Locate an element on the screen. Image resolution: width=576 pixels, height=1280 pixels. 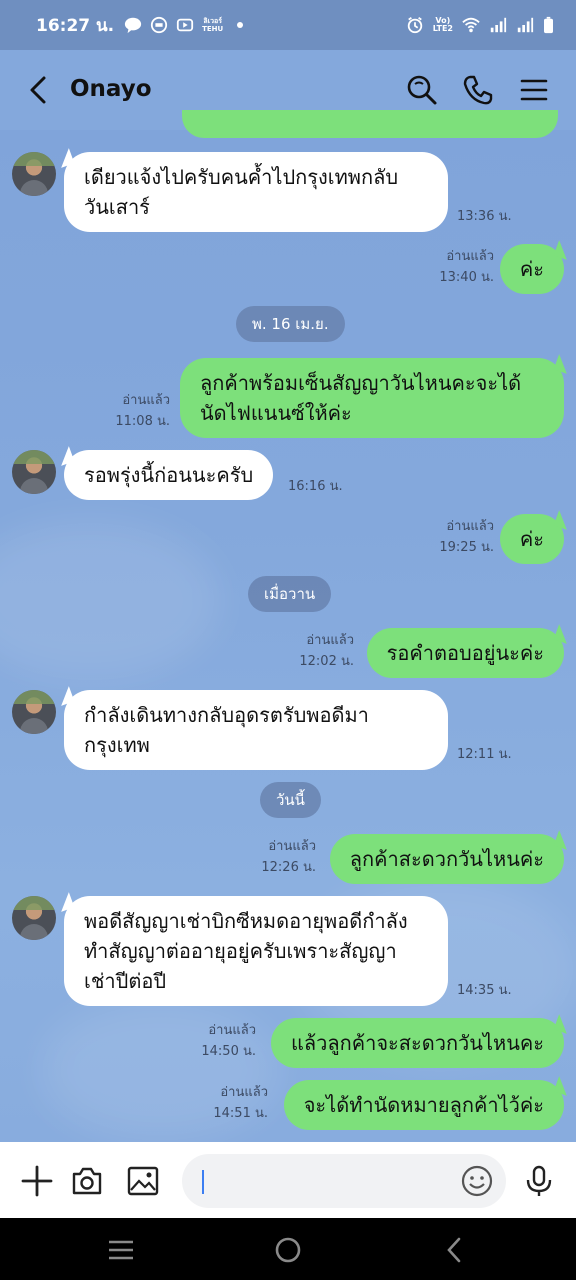
message-text: รอคำตอบอยู่นะค่ะ is located at coordinates (465, 653).